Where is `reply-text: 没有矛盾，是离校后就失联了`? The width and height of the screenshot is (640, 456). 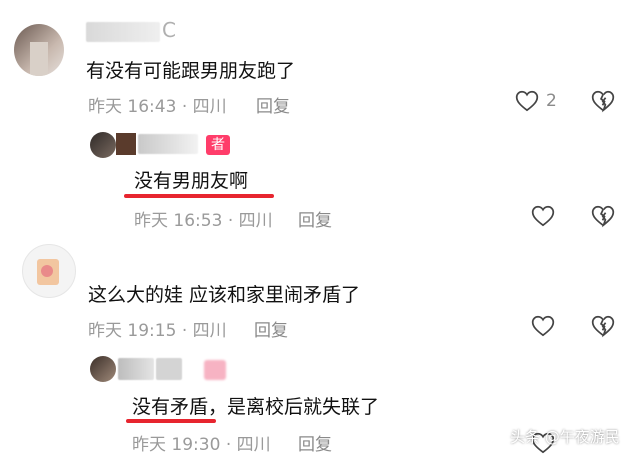
reply-text: 没有矛盾，是离校后就失联了 is located at coordinates (255, 405).